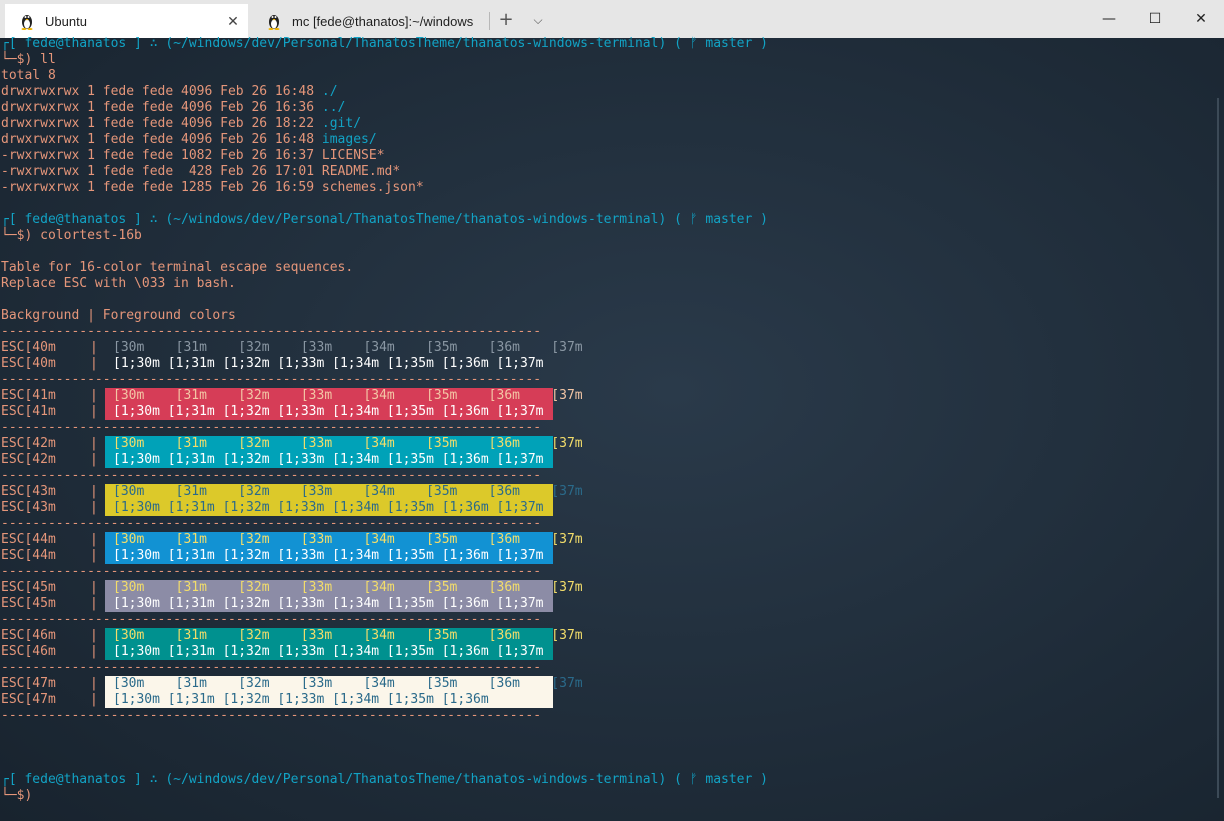 Image resolution: width=1224 pixels, height=821 pixels. Describe the element at coordinates (161, 155) in the screenshot. I see `ls-perm: -rwxrwxrwx 1 fede fede 1082 Feb 26 16:37` at that location.